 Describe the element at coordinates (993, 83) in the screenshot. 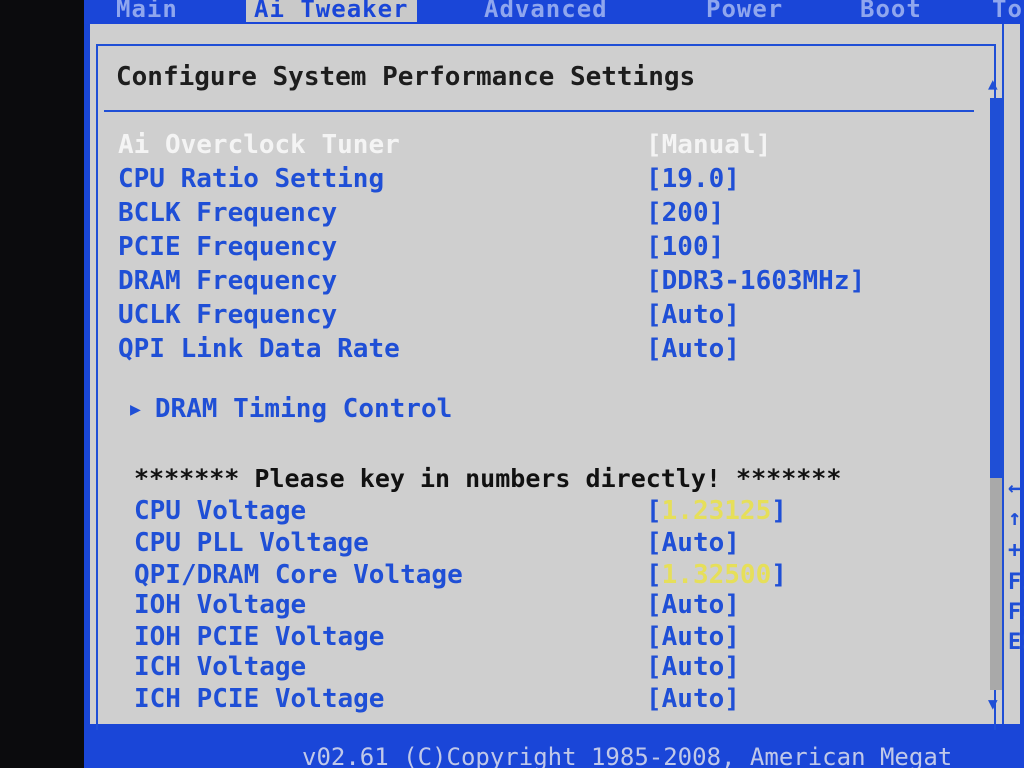

I see `scroll-up-icon: ▲` at that location.